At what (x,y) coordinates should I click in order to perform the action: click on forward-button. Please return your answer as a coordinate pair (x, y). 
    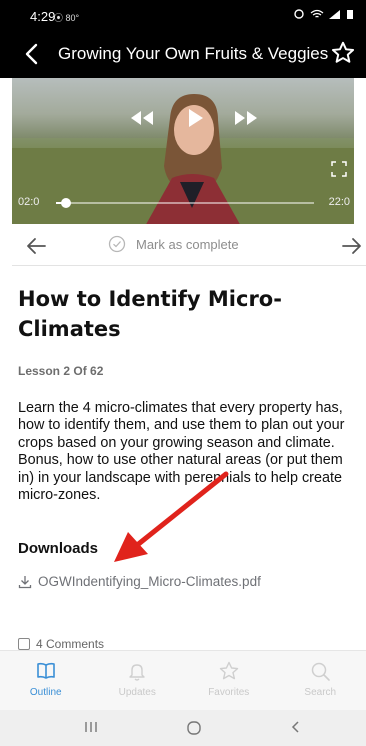
    Looking at the image, I should click on (246, 118).